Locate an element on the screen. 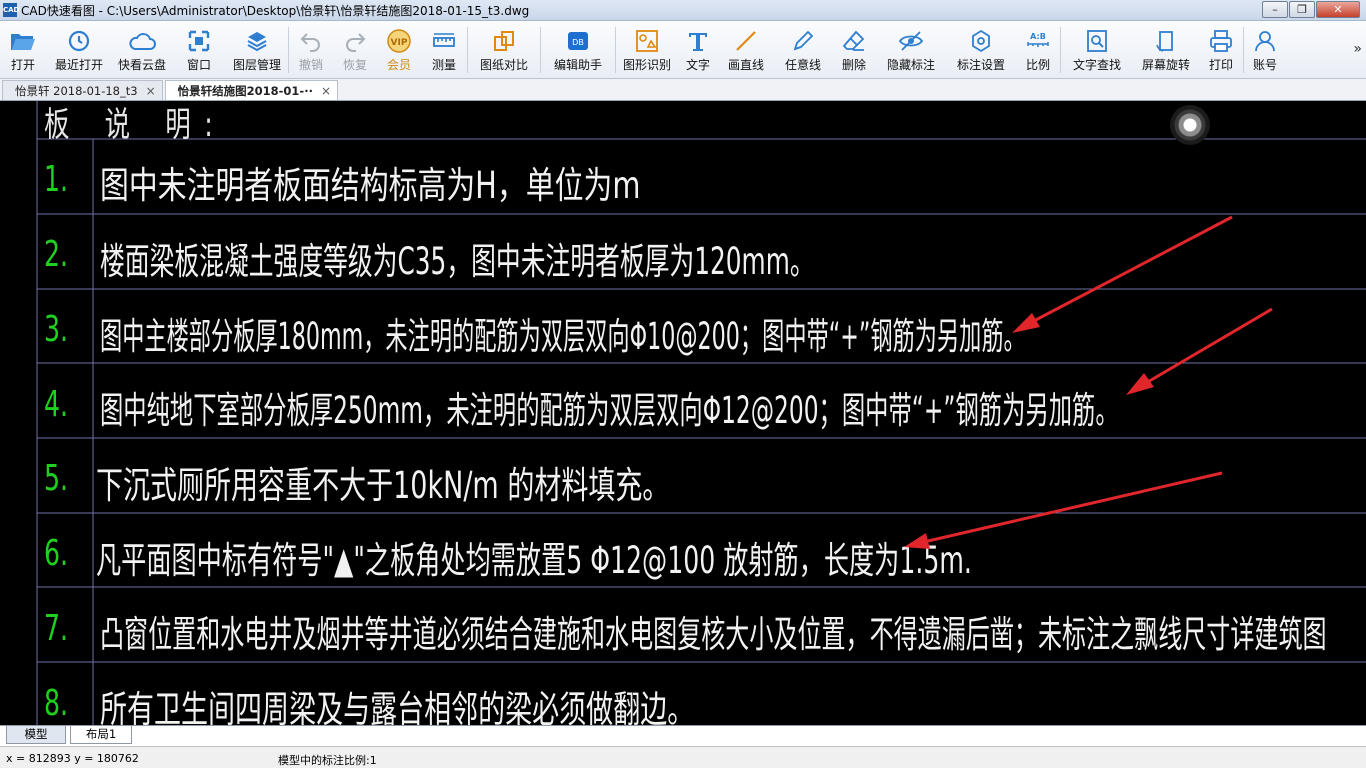 This screenshot has height=768, width=1366. measure-button: 测量 is located at coordinates (444, 50).